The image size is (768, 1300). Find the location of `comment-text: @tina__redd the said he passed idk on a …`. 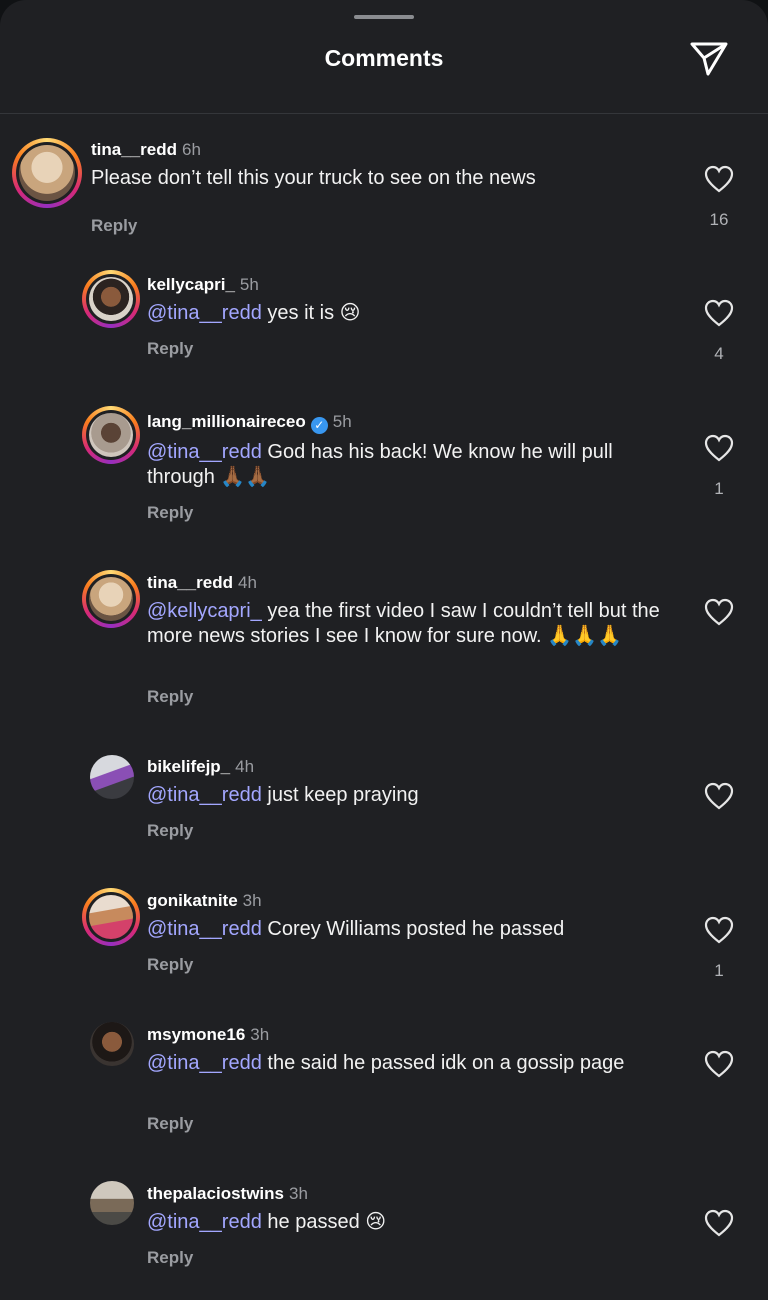

comment-text: @tina__redd the said he passed idk on a … is located at coordinates (386, 1063).